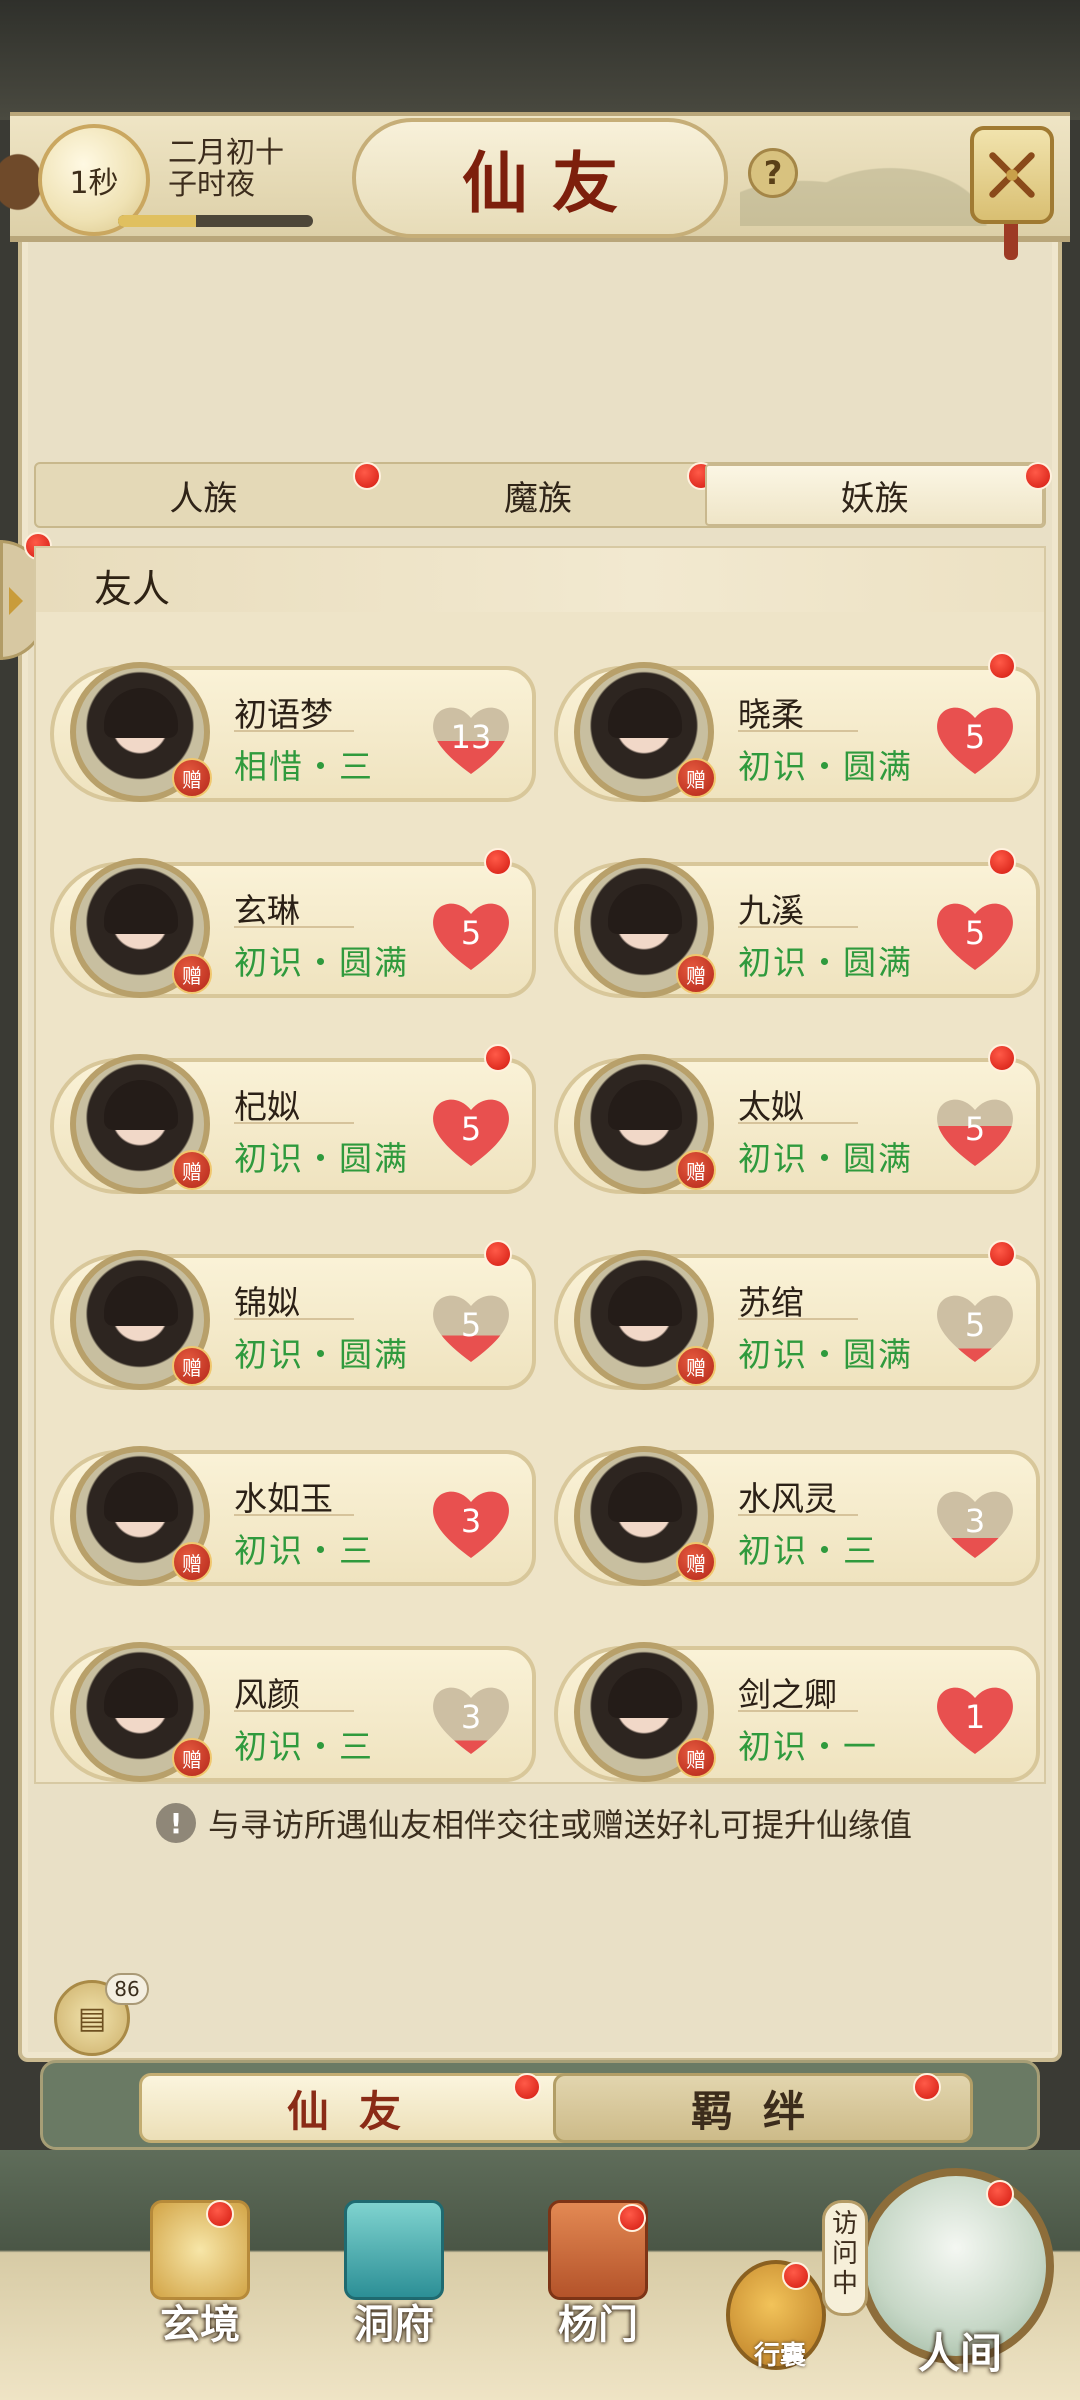 The height and width of the screenshot is (2400, 1080). I want to click on nav-dongfu: 洞府, so click(394, 2275).